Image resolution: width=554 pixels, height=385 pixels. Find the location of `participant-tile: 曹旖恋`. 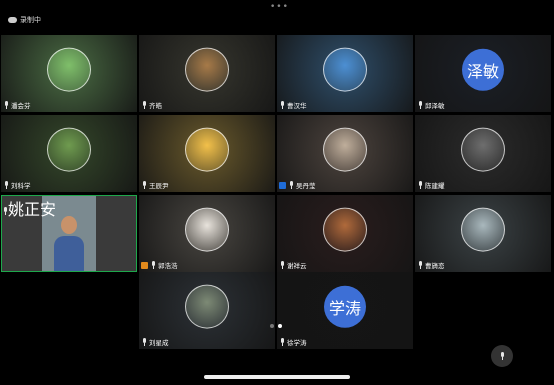

participant-tile: 曹旖恋 is located at coordinates (483, 233).